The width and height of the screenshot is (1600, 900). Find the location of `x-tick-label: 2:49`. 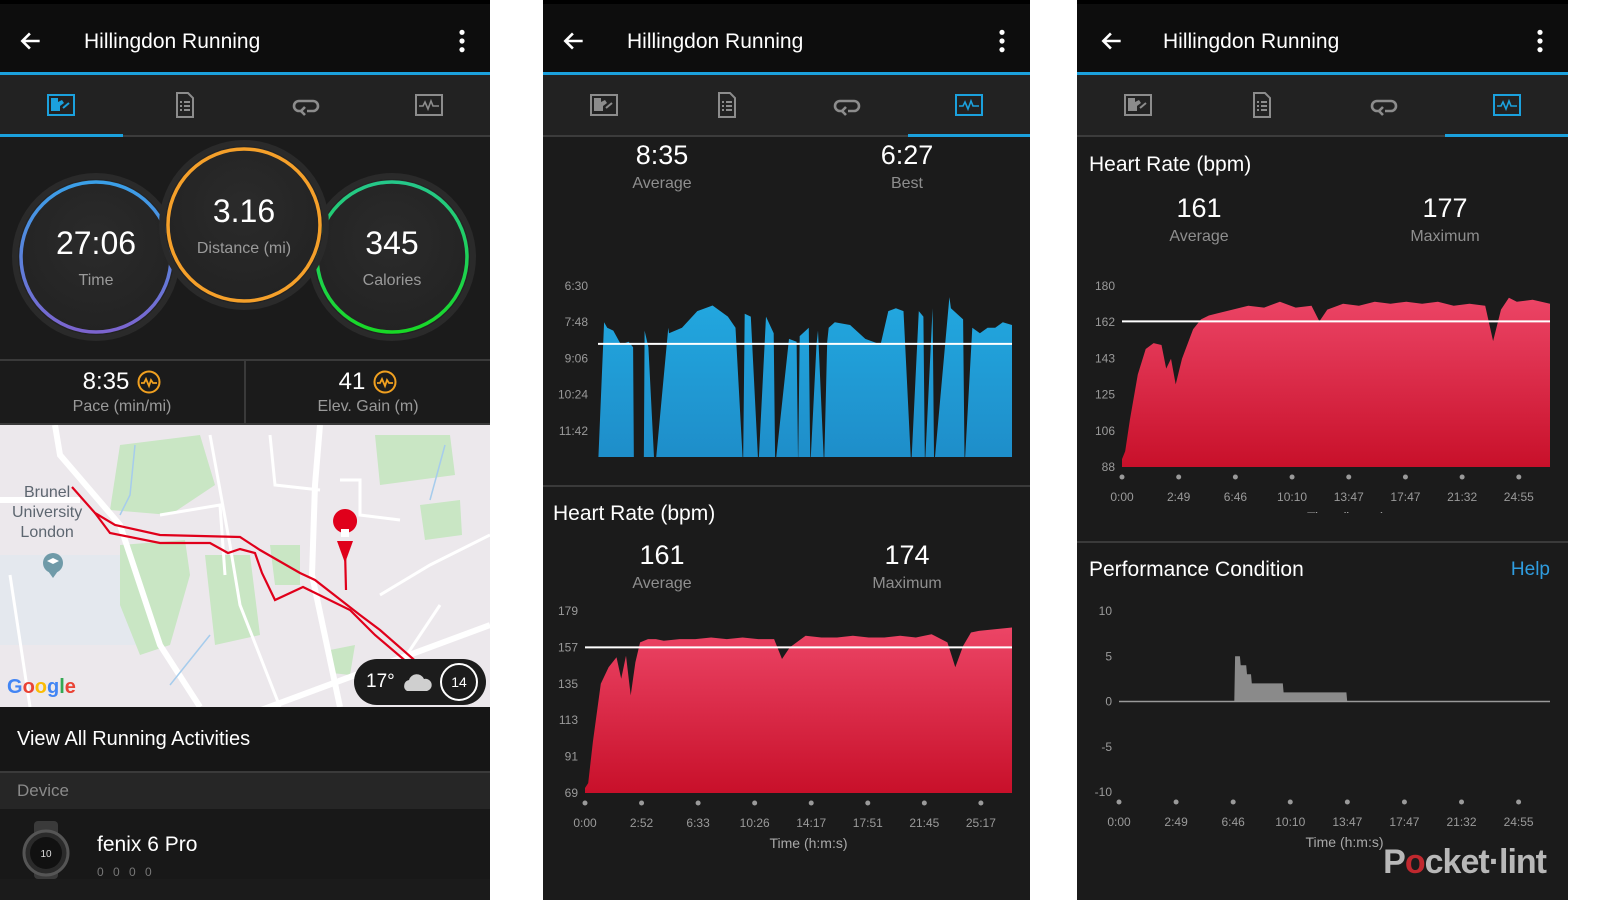

x-tick-label: 2:49 is located at coordinates (1176, 822).